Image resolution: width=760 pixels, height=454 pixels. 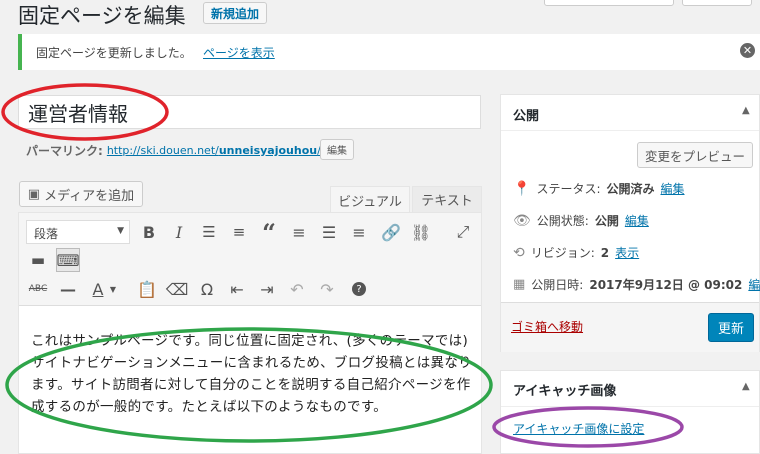 I want to click on paste-text-icon: 📋, so click(x=147, y=289).